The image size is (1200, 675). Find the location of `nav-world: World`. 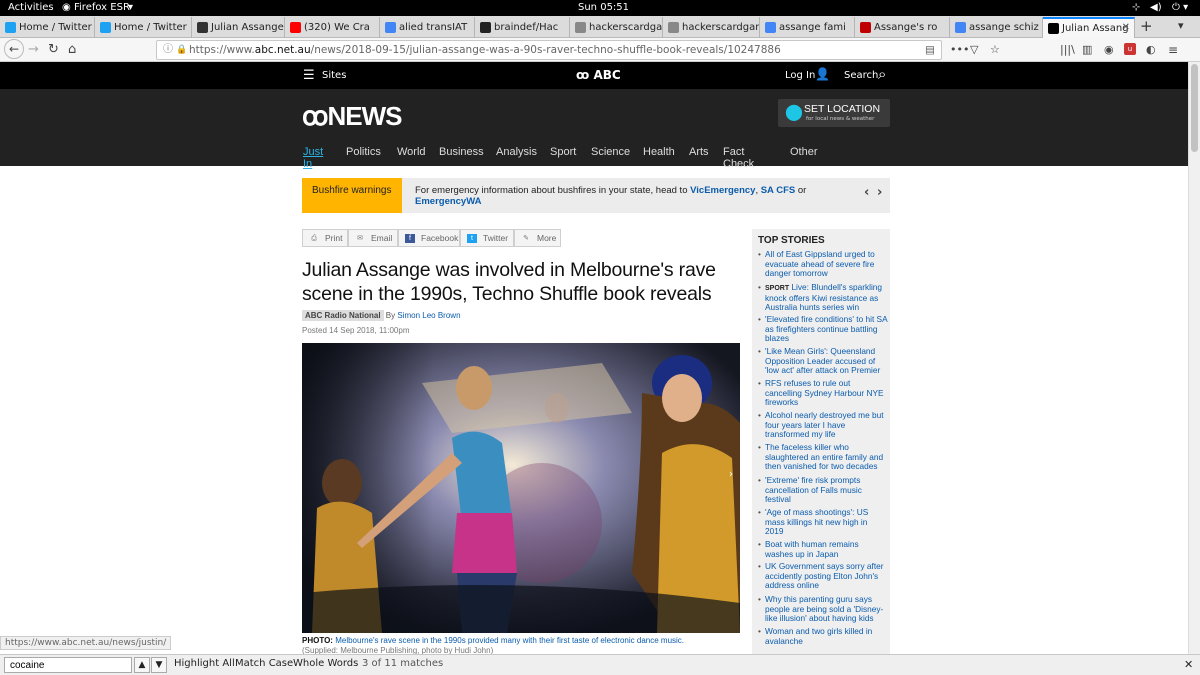

nav-world: World is located at coordinates (411, 152).